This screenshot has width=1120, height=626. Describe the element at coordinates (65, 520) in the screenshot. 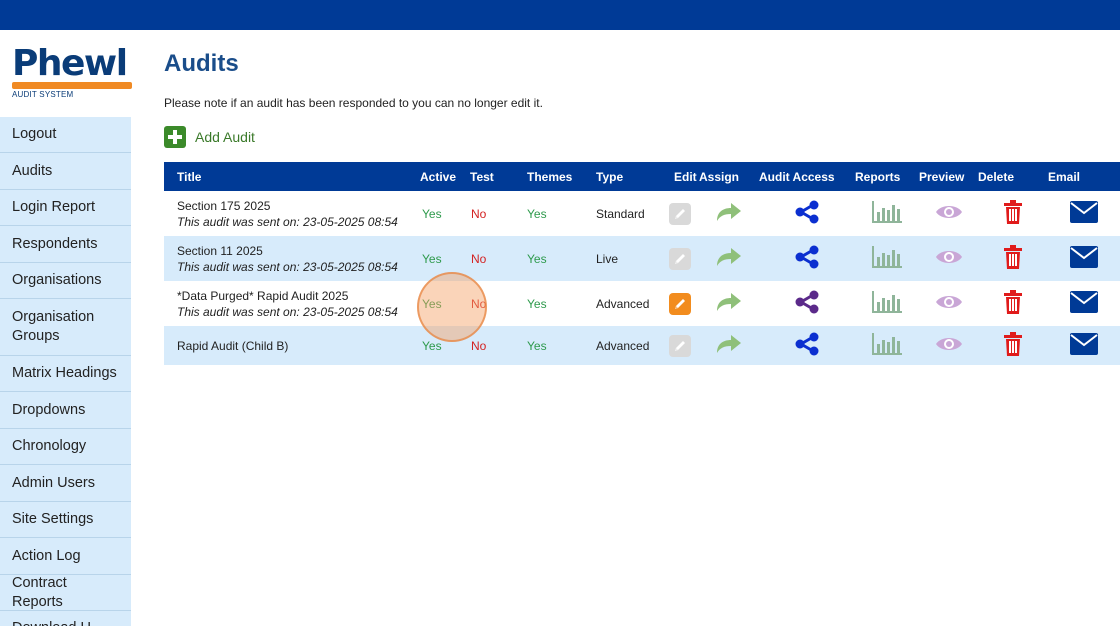

I see `sidebar-item-site-settings: Site Settings` at that location.